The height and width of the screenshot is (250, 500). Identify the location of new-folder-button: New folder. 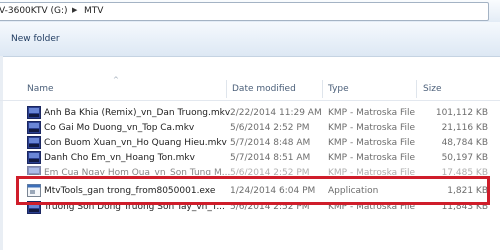
(35, 39).